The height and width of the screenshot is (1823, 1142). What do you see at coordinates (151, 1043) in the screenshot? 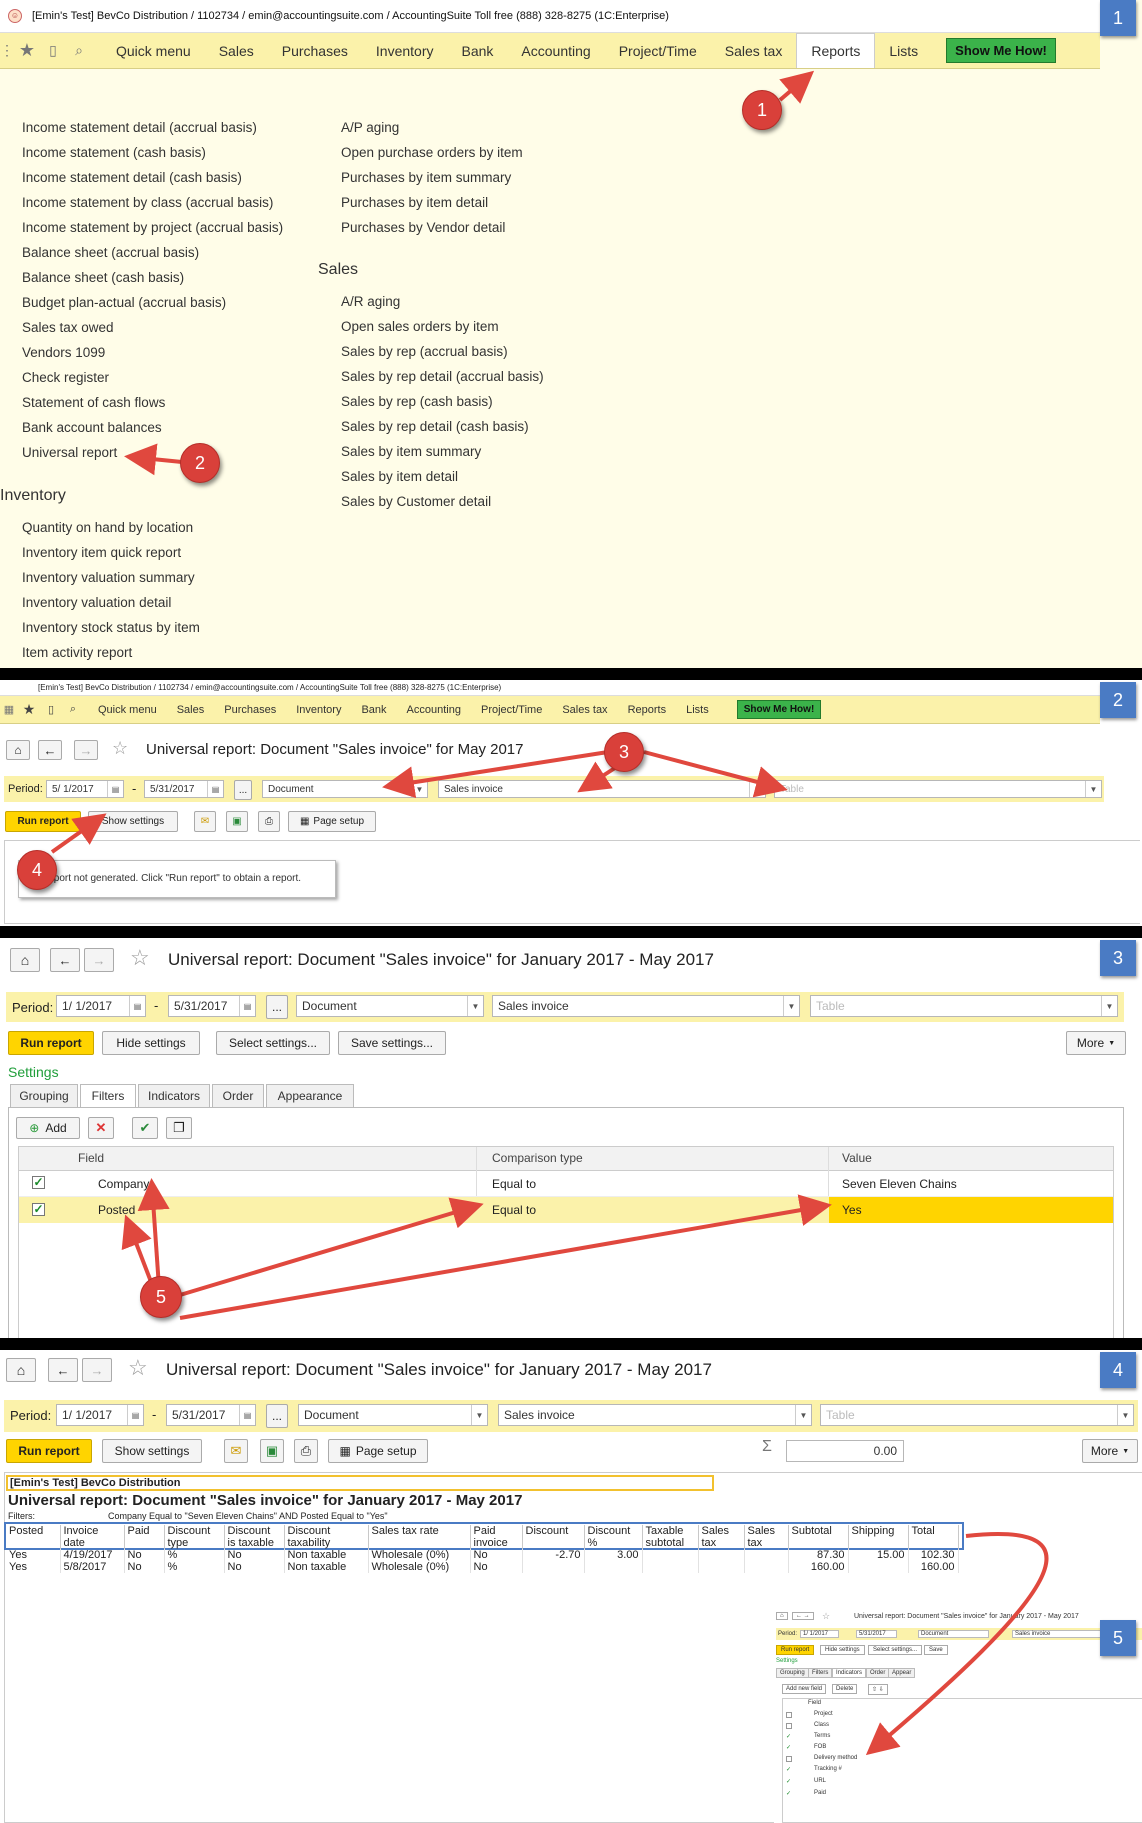
I see `hide-settings-button: Hide settings` at bounding box center [151, 1043].